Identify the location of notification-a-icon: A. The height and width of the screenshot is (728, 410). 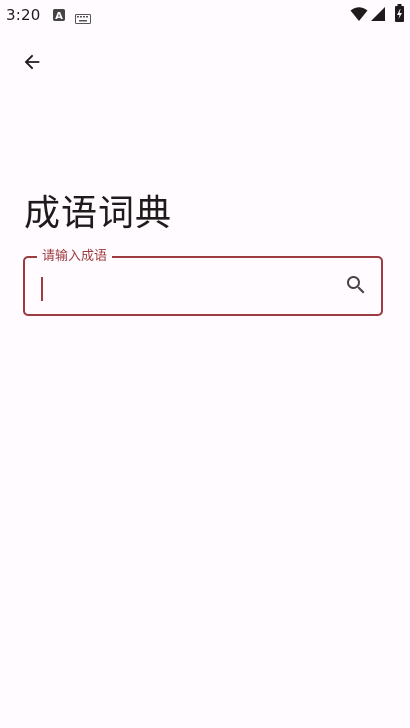
(59, 16).